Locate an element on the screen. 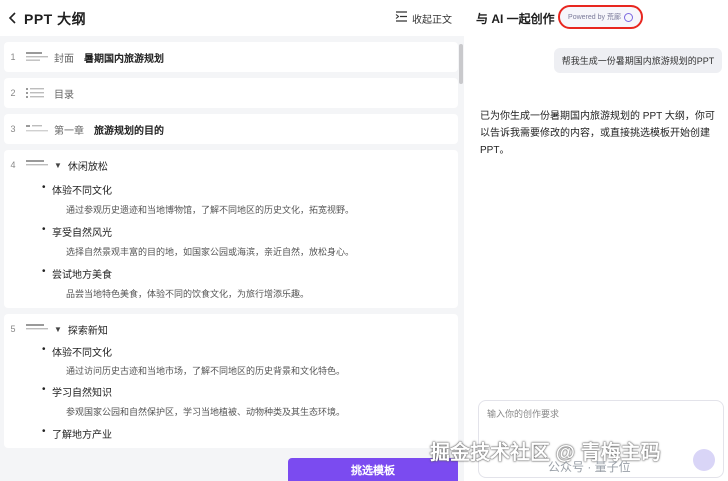  page-title: PPT 大纲 is located at coordinates (55, 19).